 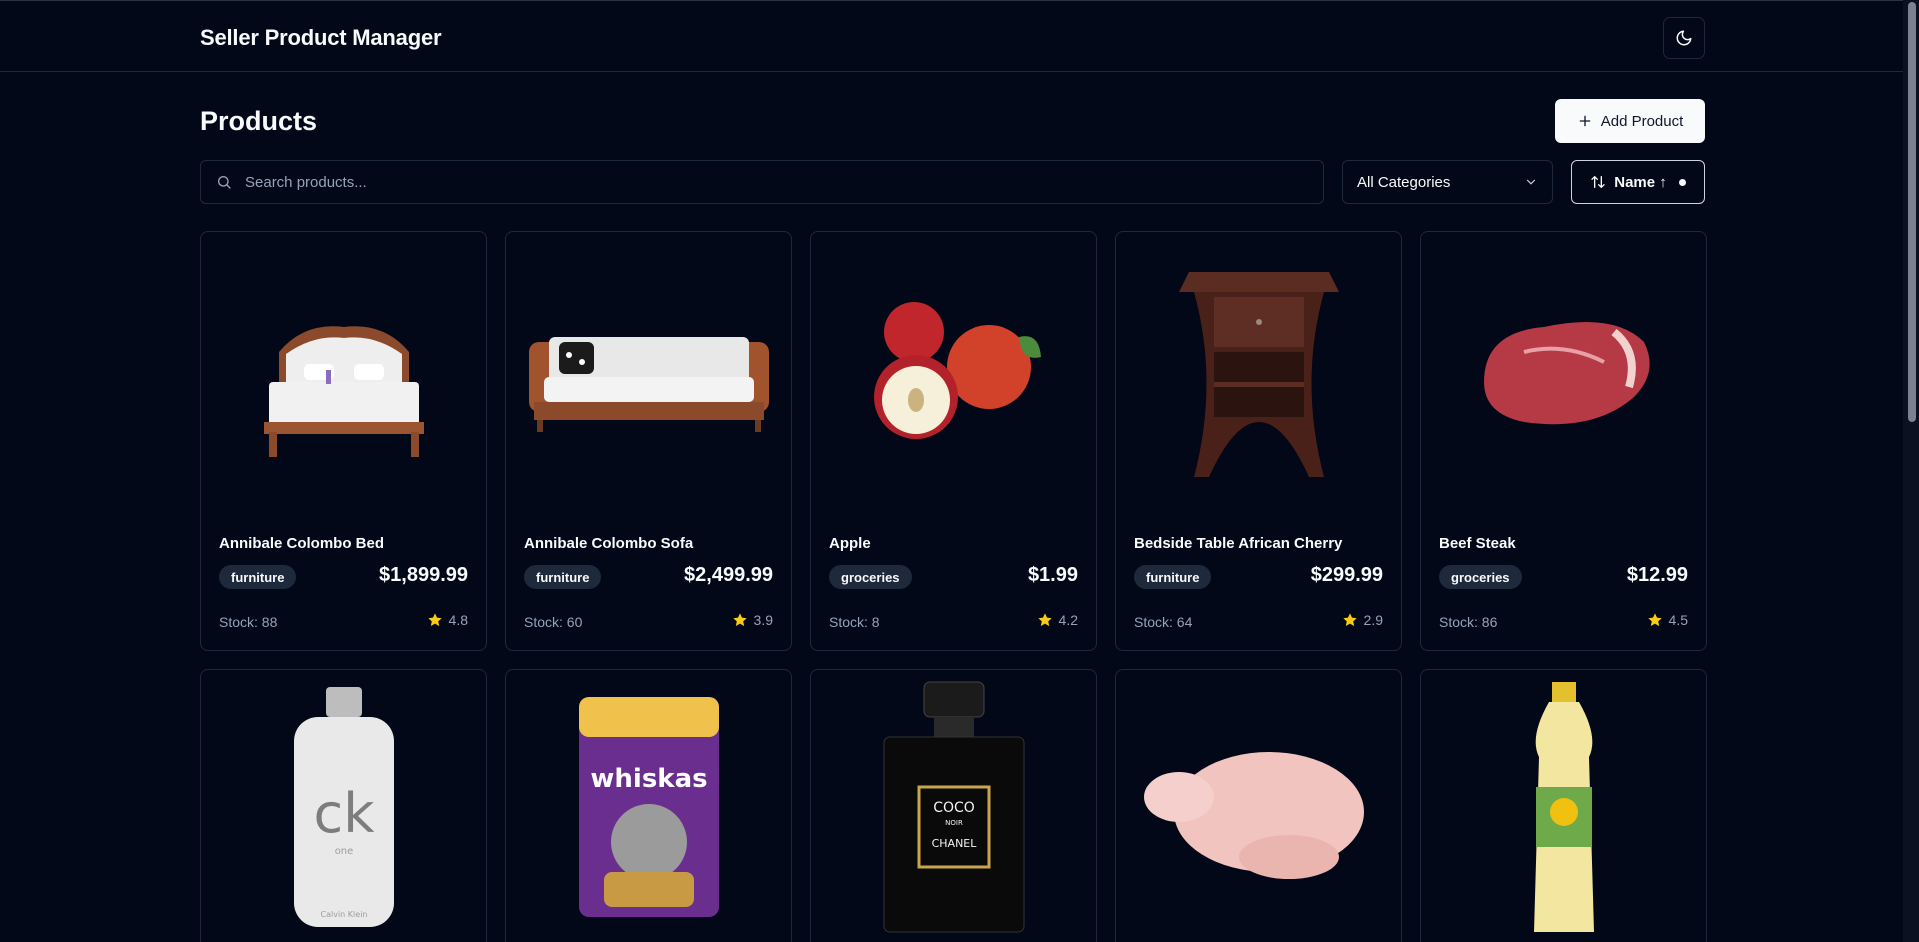 I want to click on product-card: ck one Calvin Klein, so click(x=343, y=805).